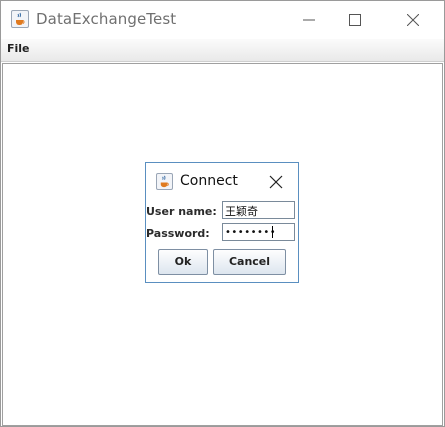 The width and height of the screenshot is (445, 427). Describe the element at coordinates (241, 211) in the screenshot. I see `username-value: 王颖奇` at that location.